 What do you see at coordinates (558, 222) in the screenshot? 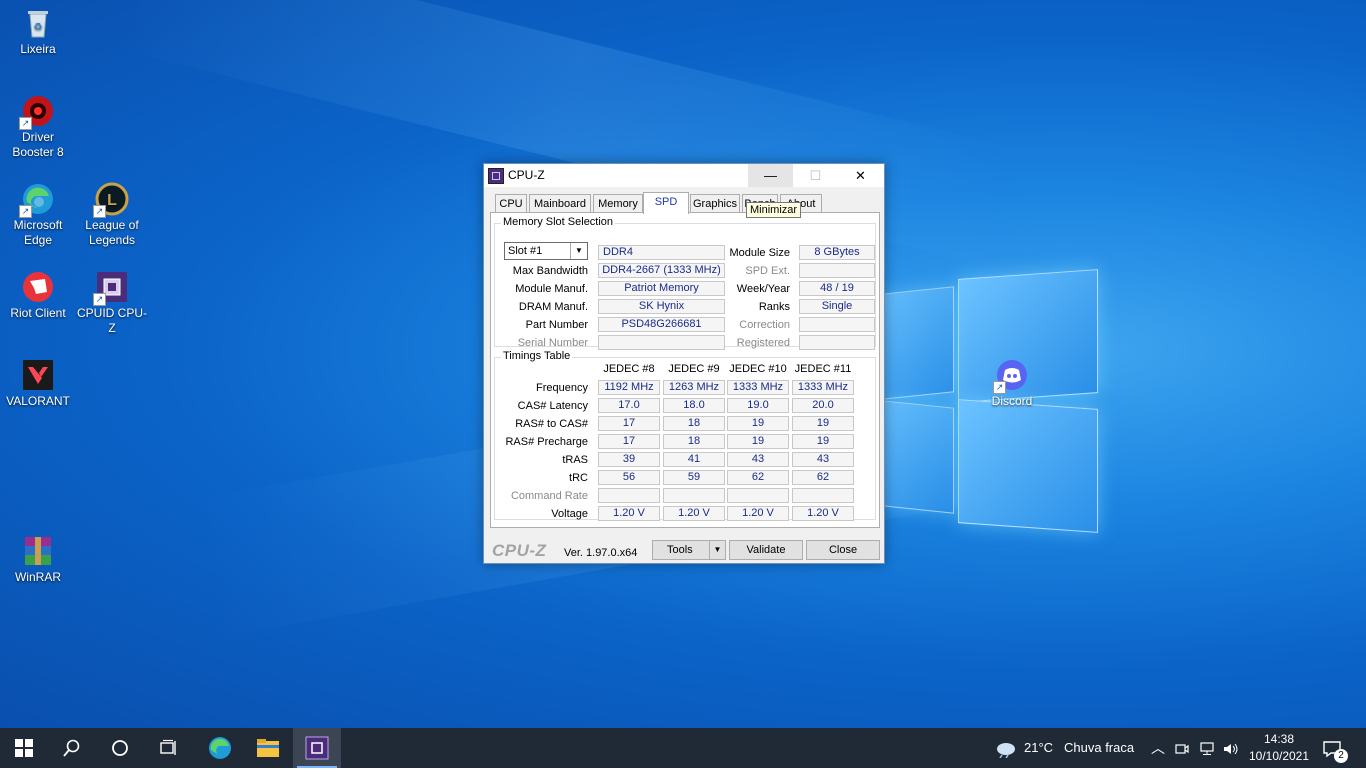
I see `group-title: Memory Slot Selection` at bounding box center [558, 222].